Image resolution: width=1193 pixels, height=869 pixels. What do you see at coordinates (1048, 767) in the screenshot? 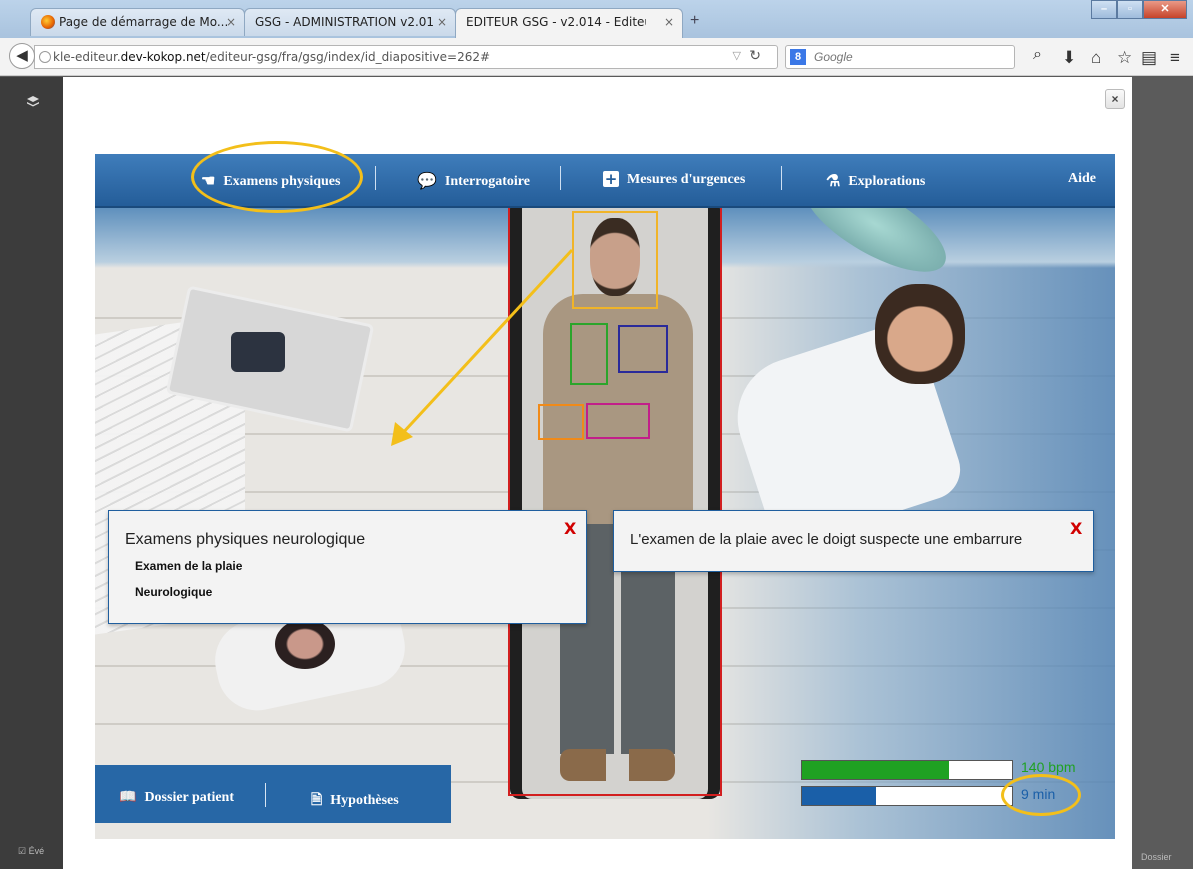
I see `heart-rate-label: 140 bpm` at bounding box center [1048, 767].